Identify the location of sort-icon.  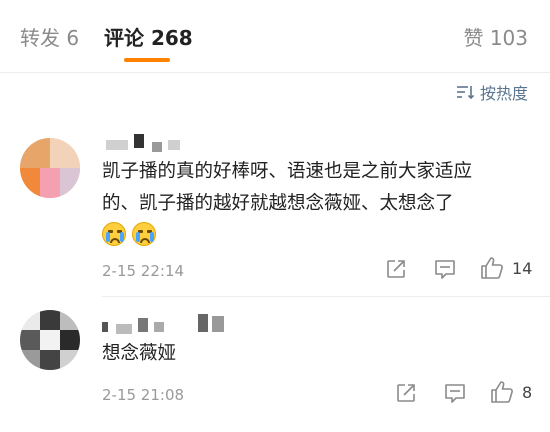
(465, 93).